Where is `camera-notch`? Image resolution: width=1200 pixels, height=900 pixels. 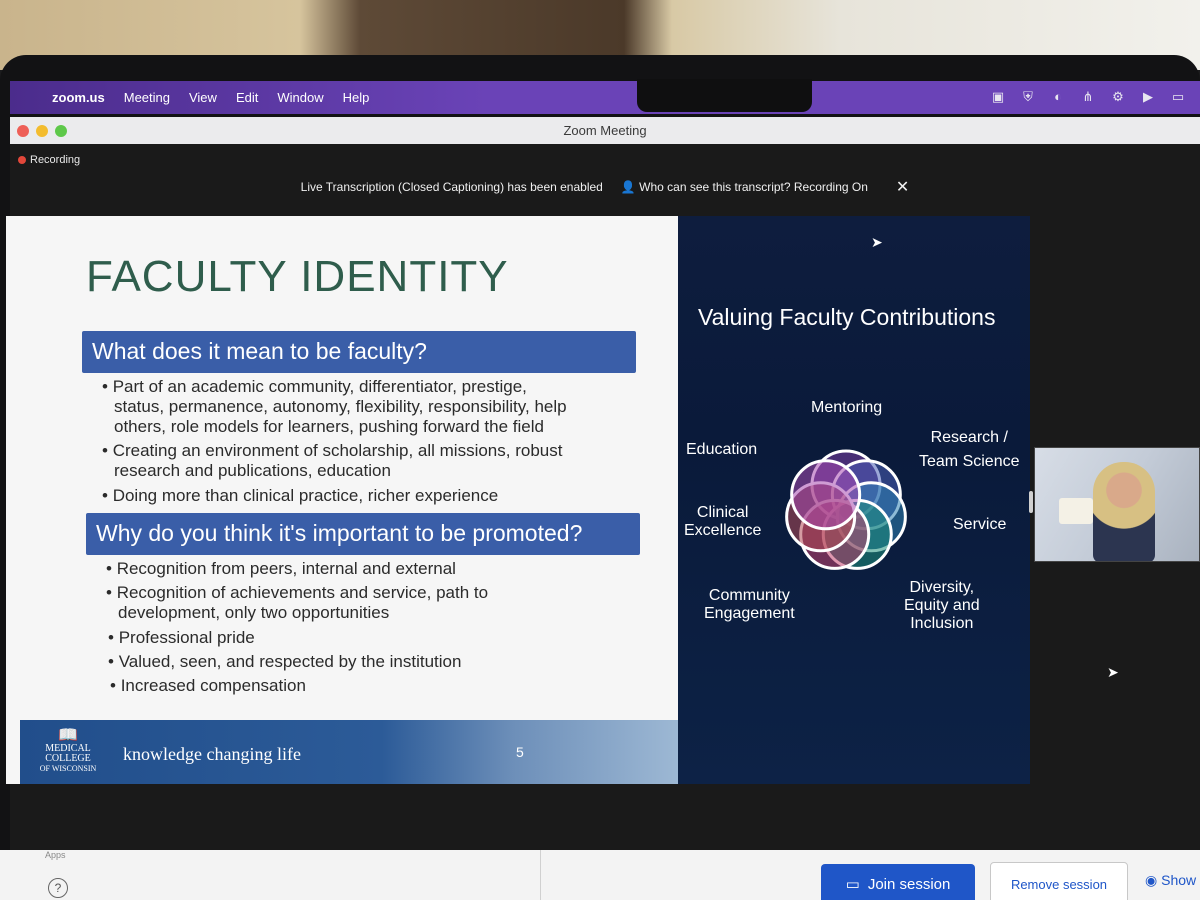 camera-notch is located at coordinates (724, 95).